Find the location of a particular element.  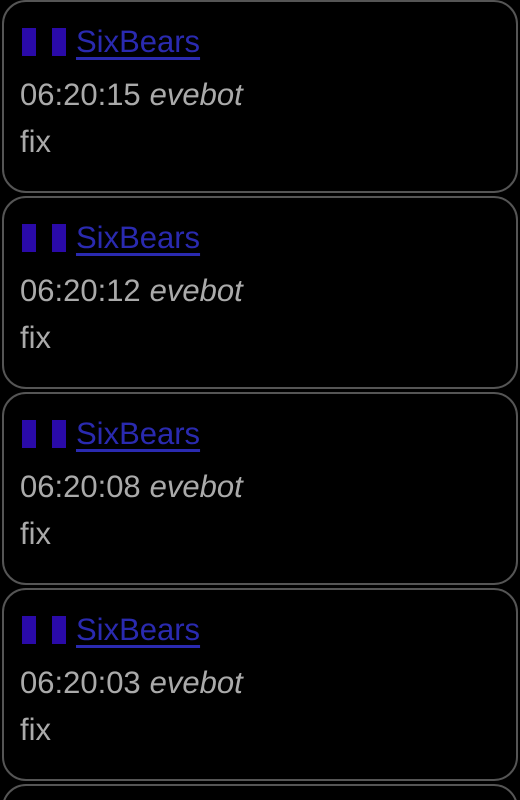

message-time: 06:20:03 is located at coordinates (80, 683).